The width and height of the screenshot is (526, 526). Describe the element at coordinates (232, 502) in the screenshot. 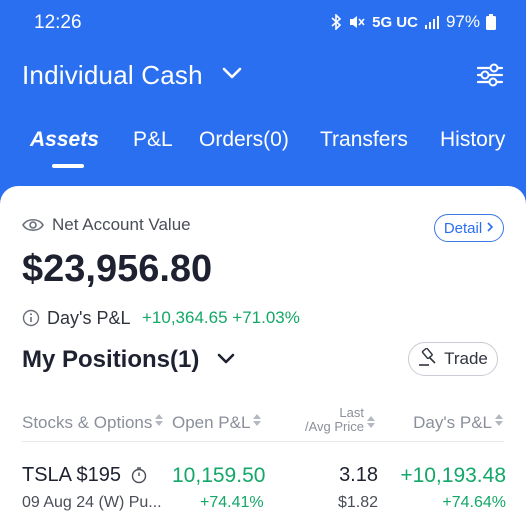

I see `position-open-pl-pct: +74.41%` at that location.